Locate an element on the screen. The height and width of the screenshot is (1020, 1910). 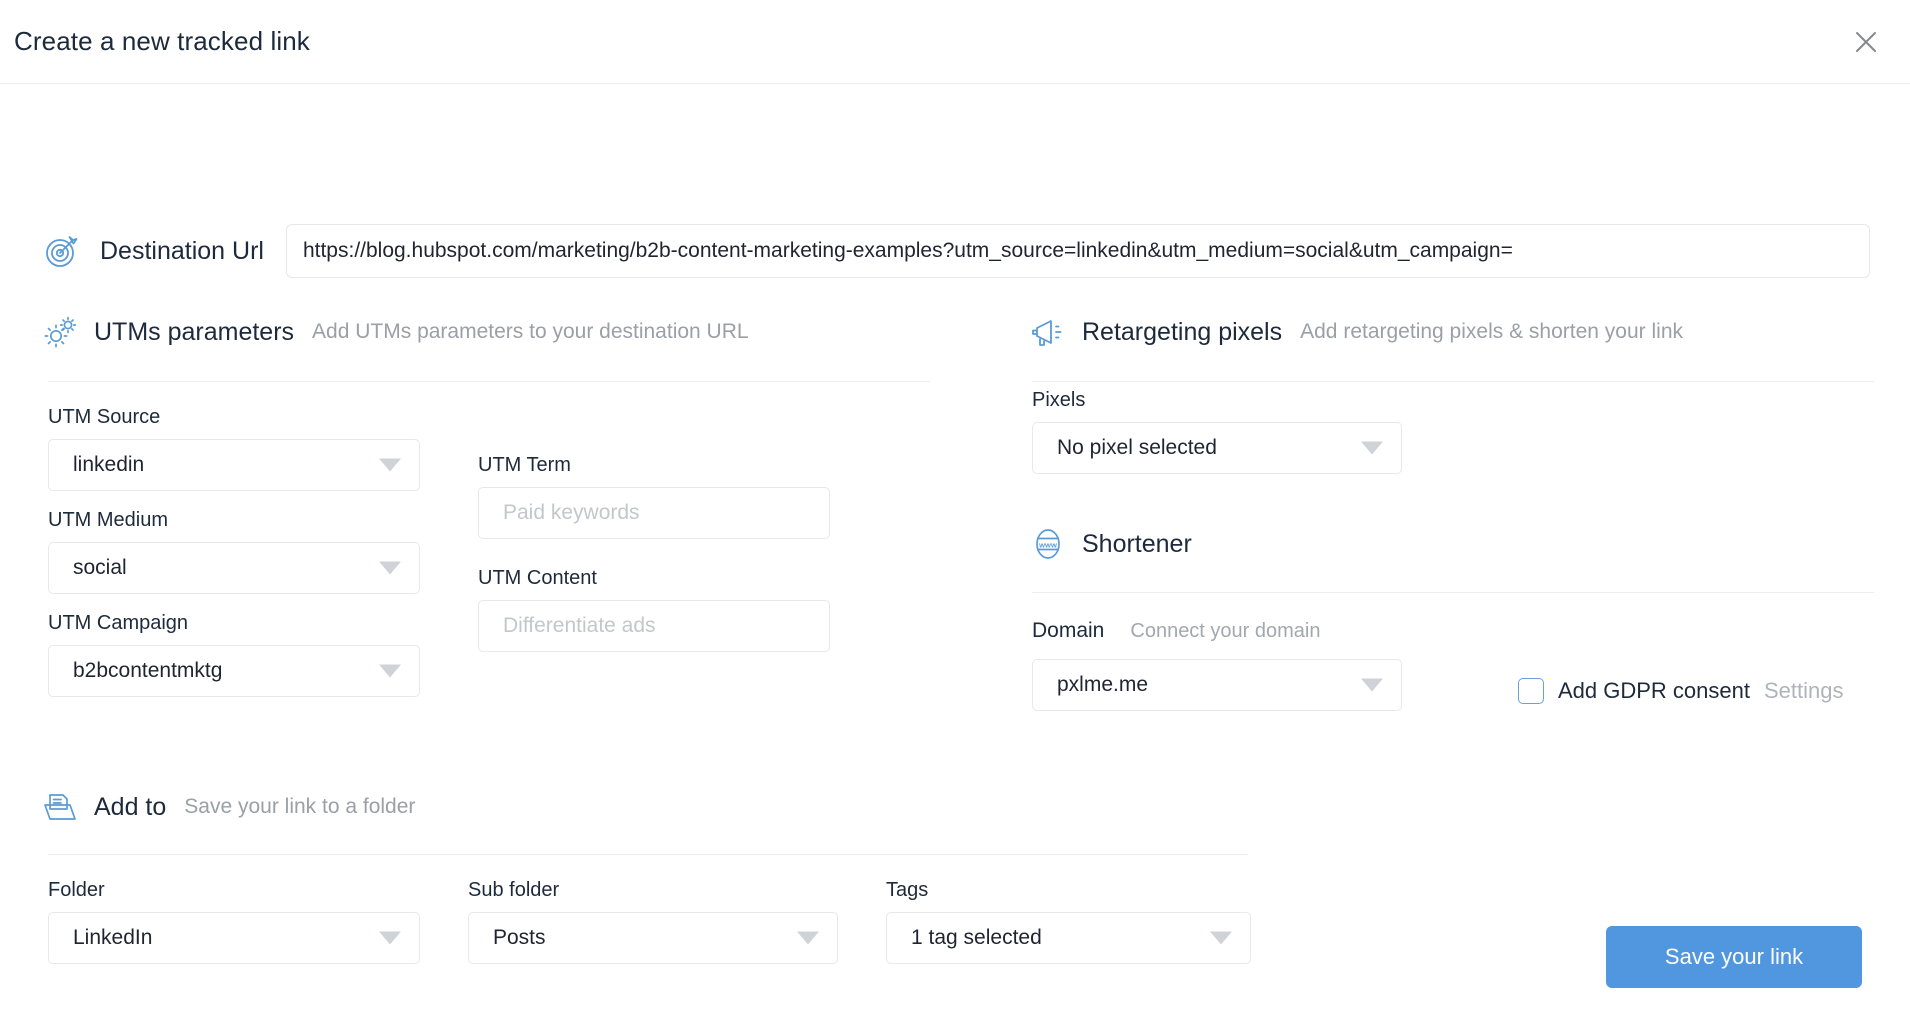
shortener-divider is located at coordinates (1453, 592).